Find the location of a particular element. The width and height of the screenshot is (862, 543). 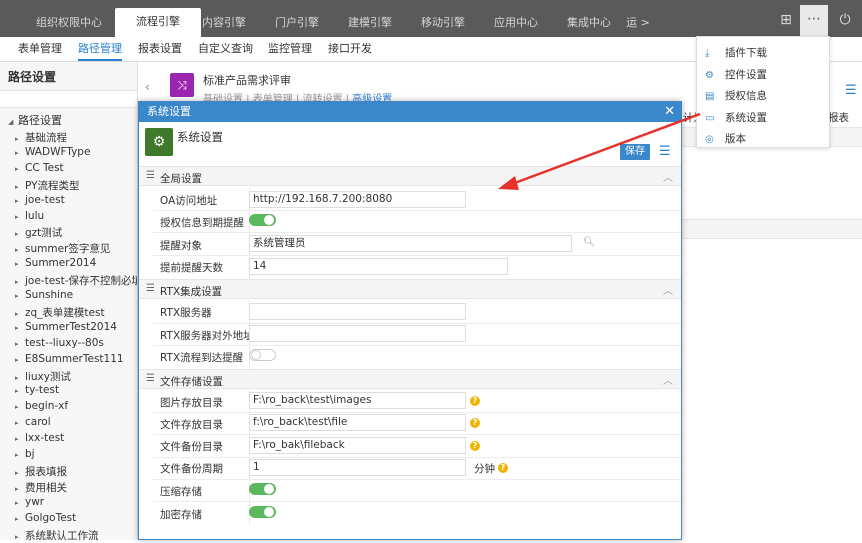

tree-item: ▸ WADWFType is located at coordinates (76, 152).